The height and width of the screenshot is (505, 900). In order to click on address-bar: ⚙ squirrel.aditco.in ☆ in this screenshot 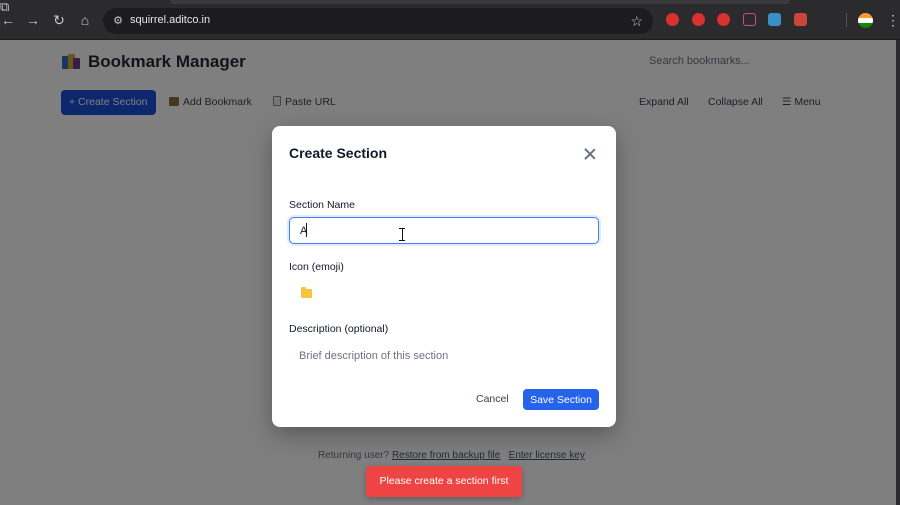, I will do `click(378, 21)`.